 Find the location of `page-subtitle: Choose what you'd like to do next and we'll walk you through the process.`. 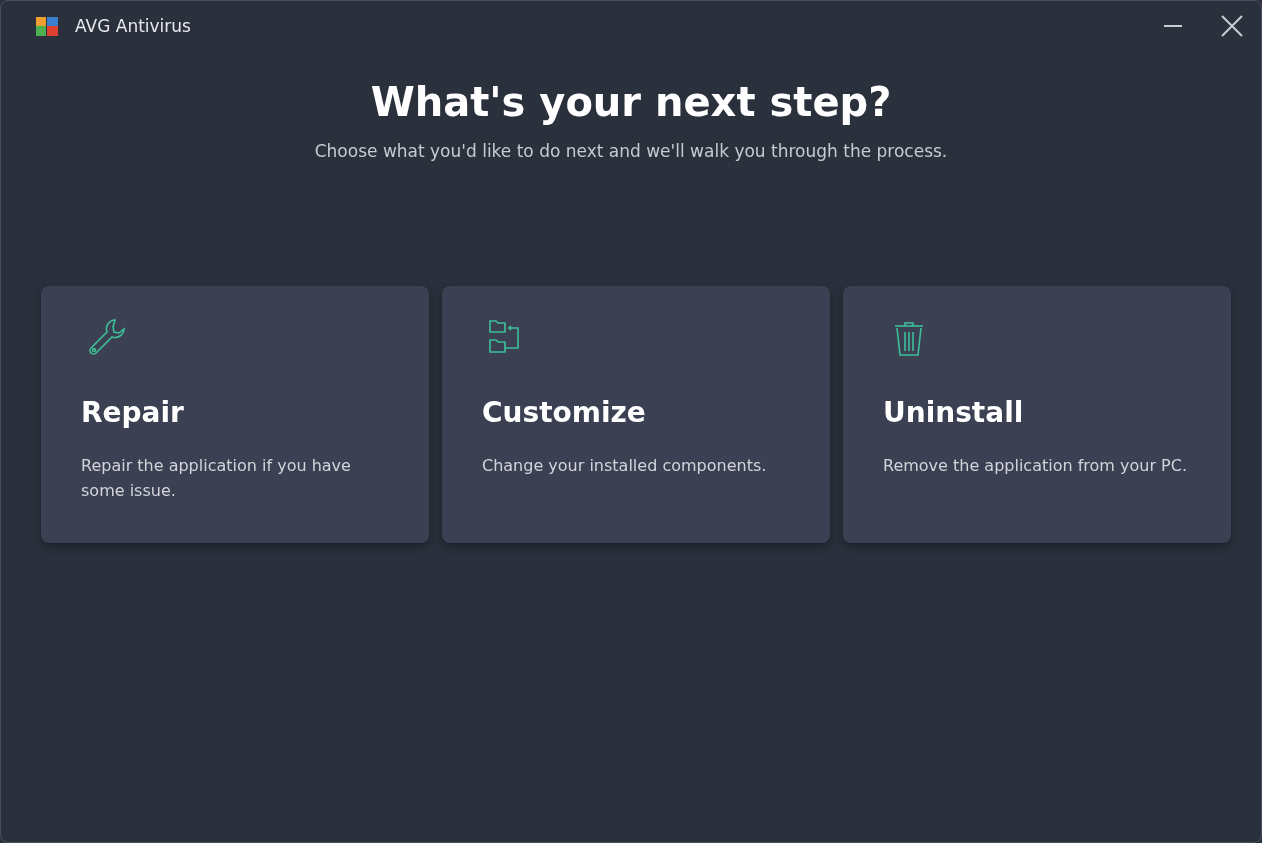

page-subtitle: Choose what you'd like to do next and we'll walk you through the process. is located at coordinates (631, 151).